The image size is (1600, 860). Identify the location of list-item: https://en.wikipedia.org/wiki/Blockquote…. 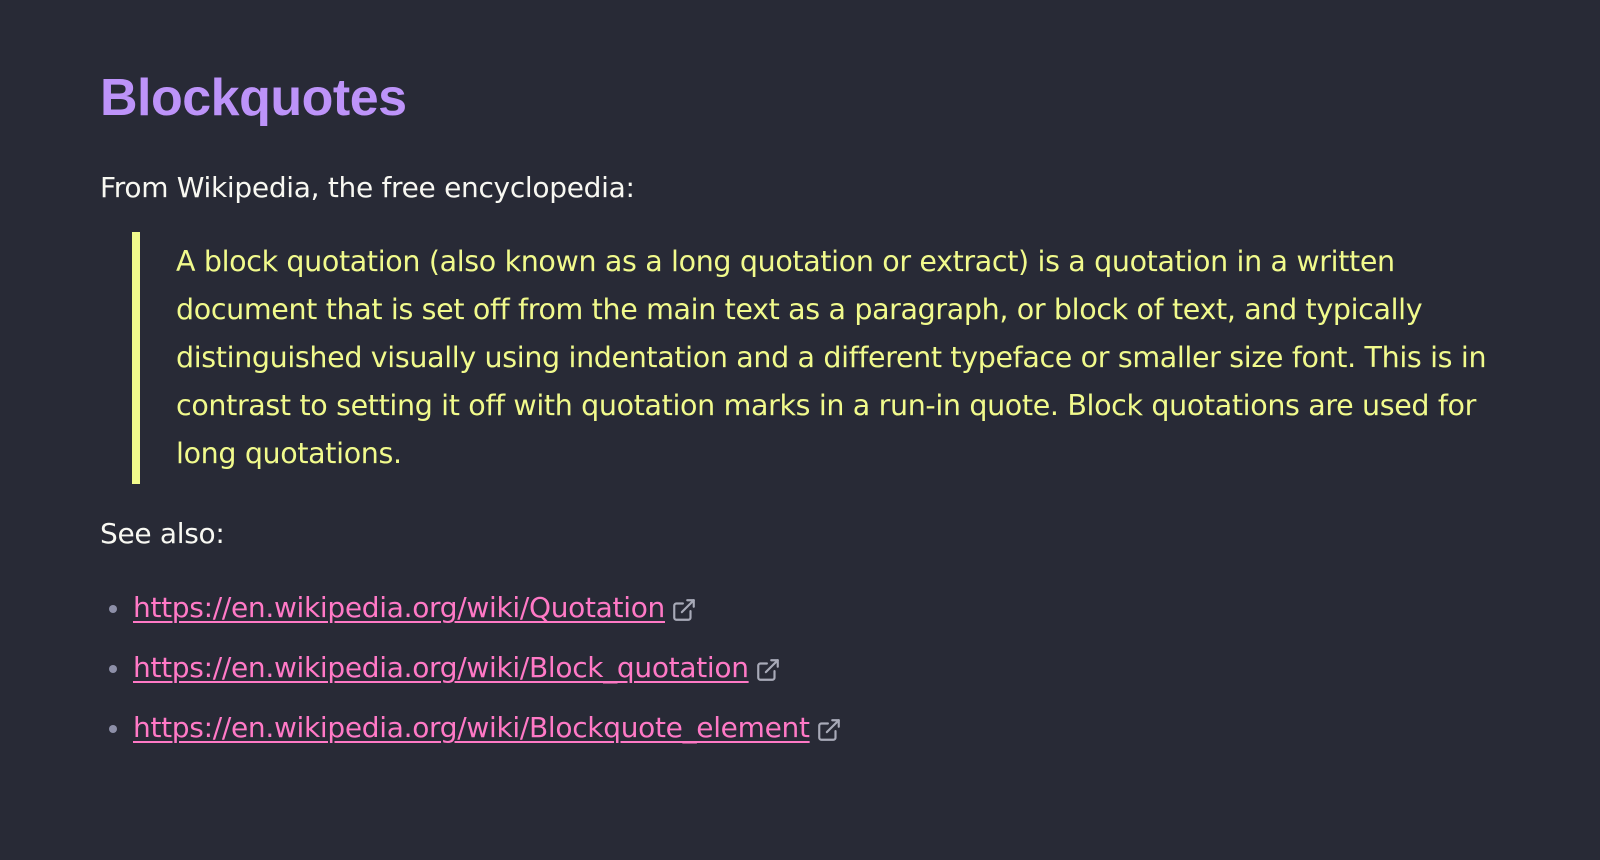
(810, 728).